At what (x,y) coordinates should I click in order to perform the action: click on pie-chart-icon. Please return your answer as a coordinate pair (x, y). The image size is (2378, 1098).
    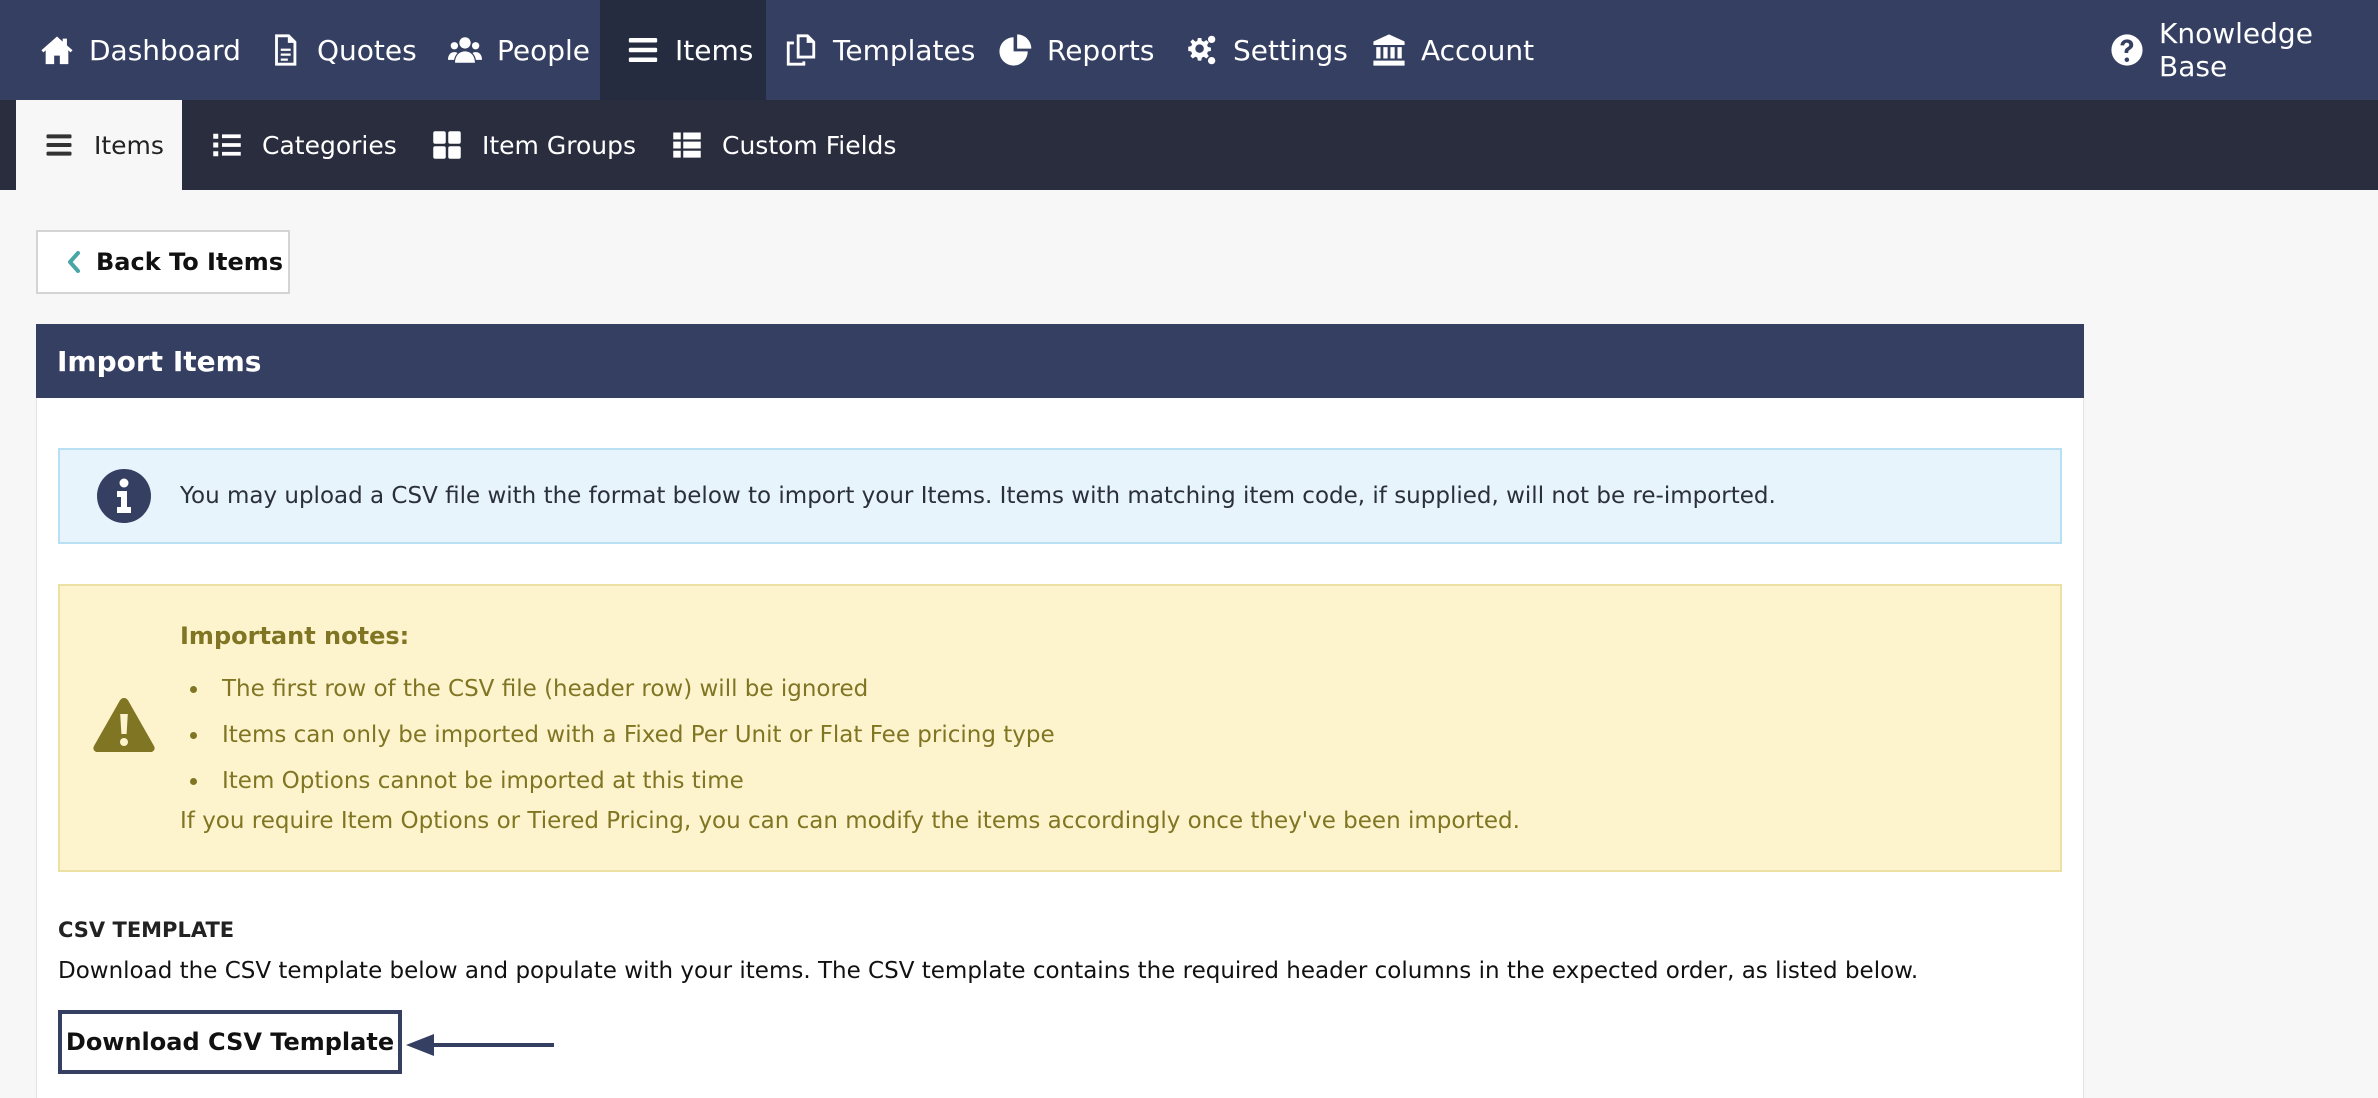
    Looking at the image, I should click on (1015, 50).